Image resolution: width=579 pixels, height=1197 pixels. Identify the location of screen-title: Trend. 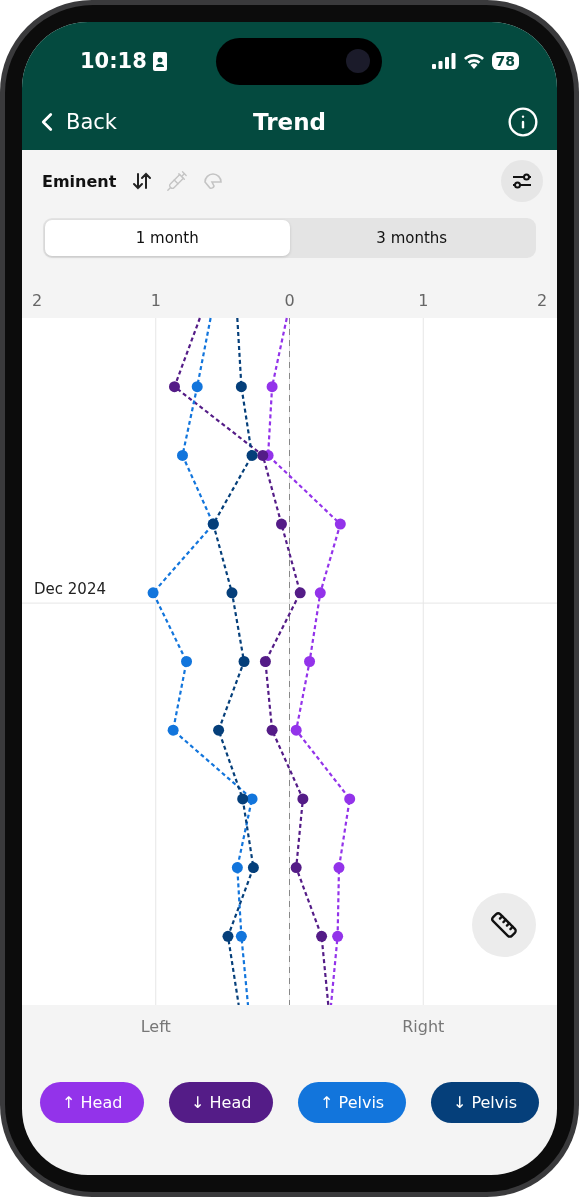
(289, 122).